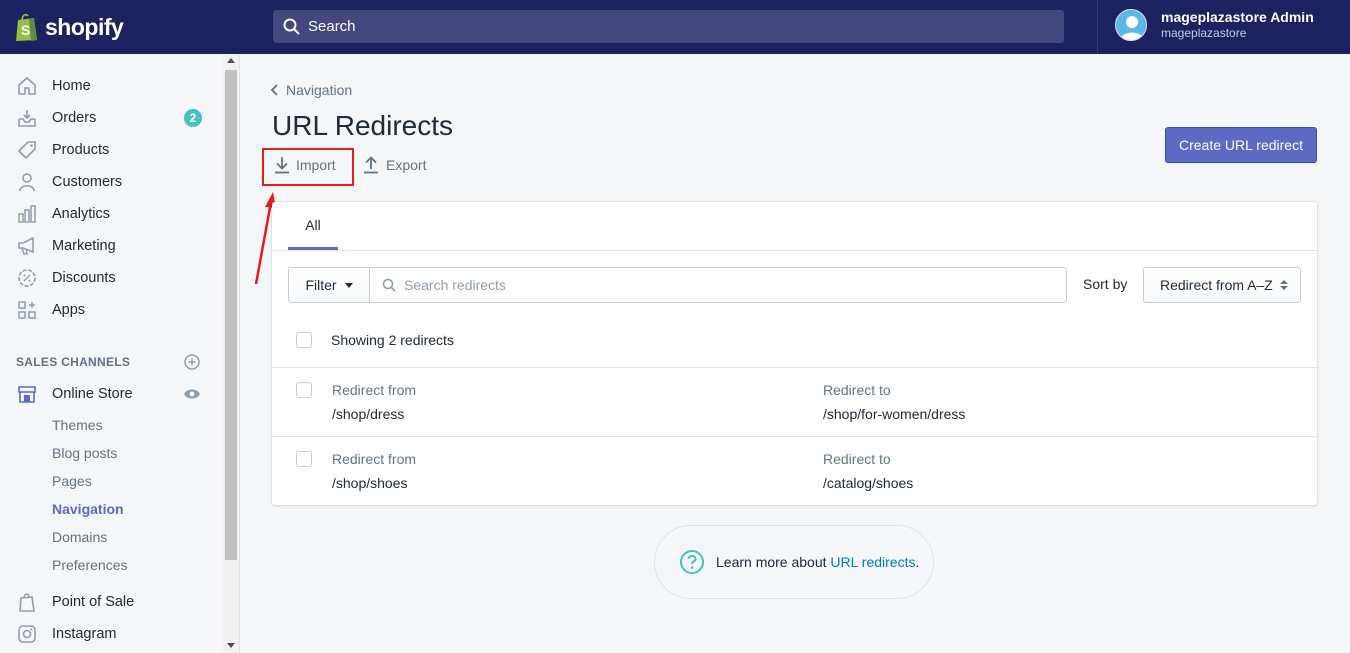  Describe the element at coordinates (84, 453) in the screenshot. I see `sidebar-sub-blog-posts: Blog posts` at that location.